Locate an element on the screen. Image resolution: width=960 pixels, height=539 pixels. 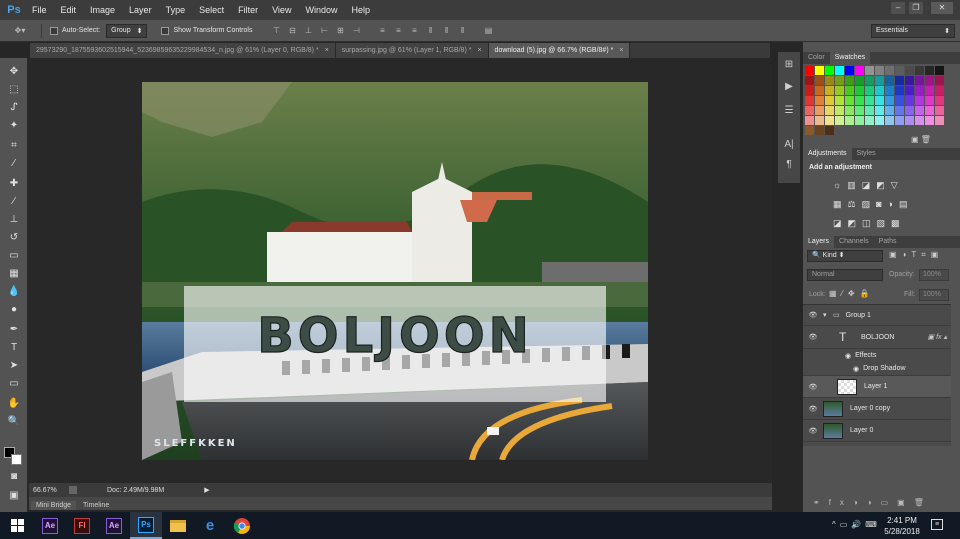
windows-start-icon is located at coordinates (17, 525).